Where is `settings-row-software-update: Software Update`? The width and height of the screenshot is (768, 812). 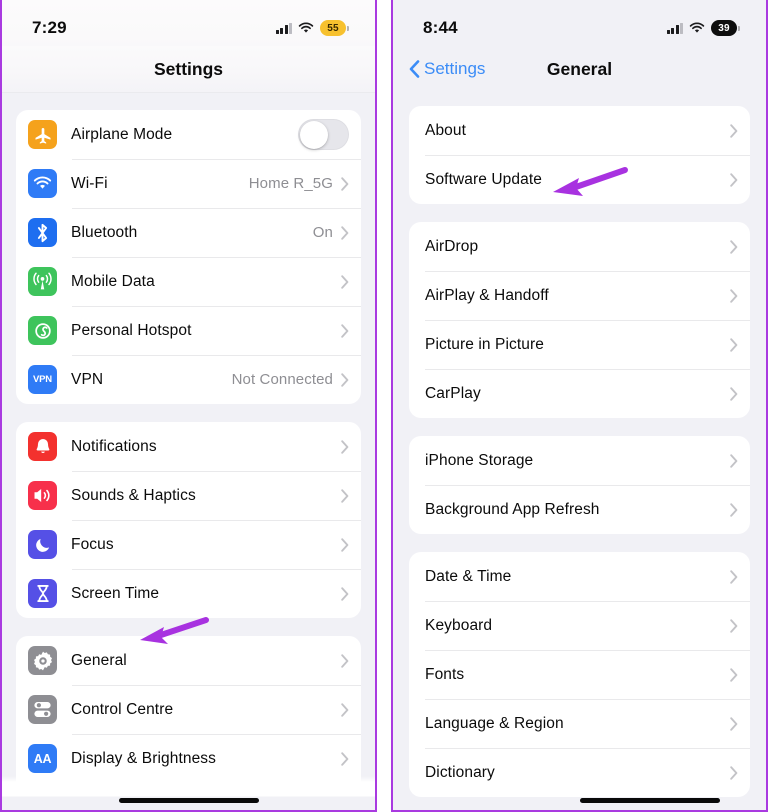
settings-row-software-update: Software Update is located at coordinates (579, 179).